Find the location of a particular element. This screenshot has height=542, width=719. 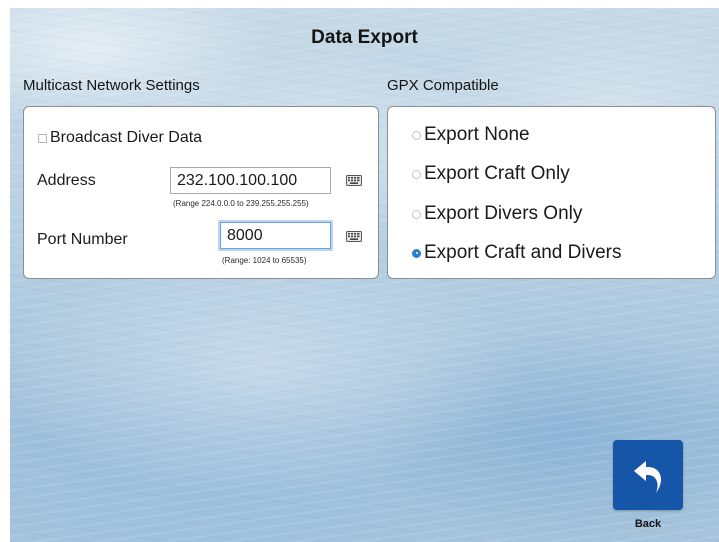

multicast-section-header: Multicast Network Settings is located at coordinates (111, 85).